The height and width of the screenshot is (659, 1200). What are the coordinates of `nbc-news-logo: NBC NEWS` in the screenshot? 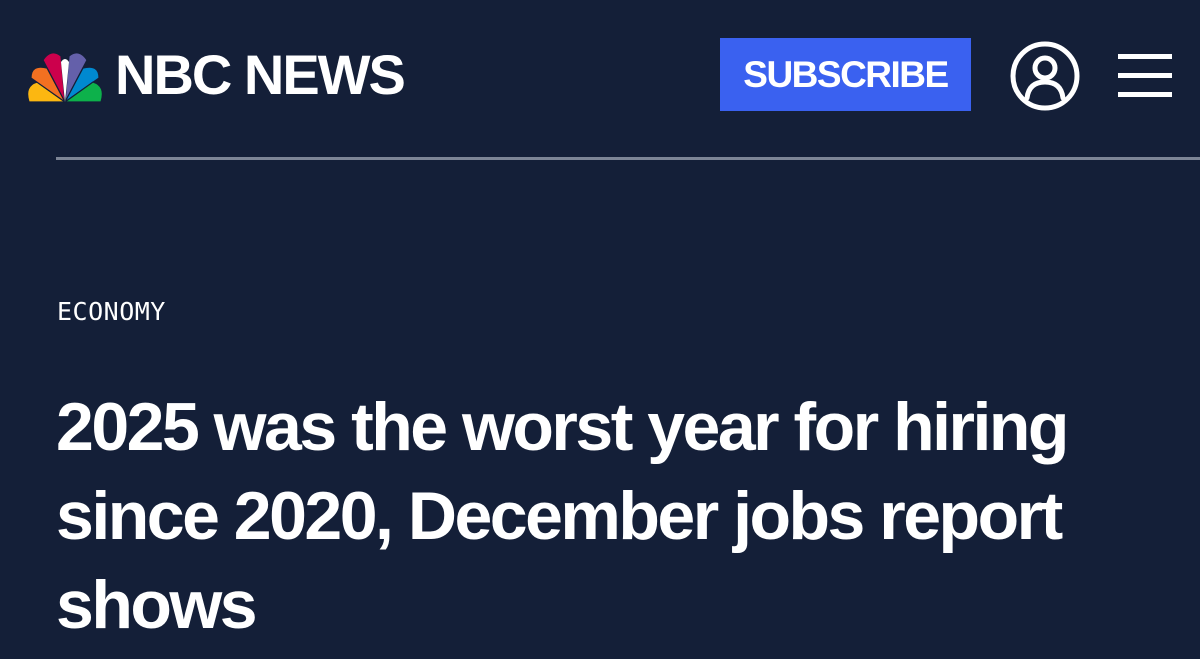 It's located at (216, 74).